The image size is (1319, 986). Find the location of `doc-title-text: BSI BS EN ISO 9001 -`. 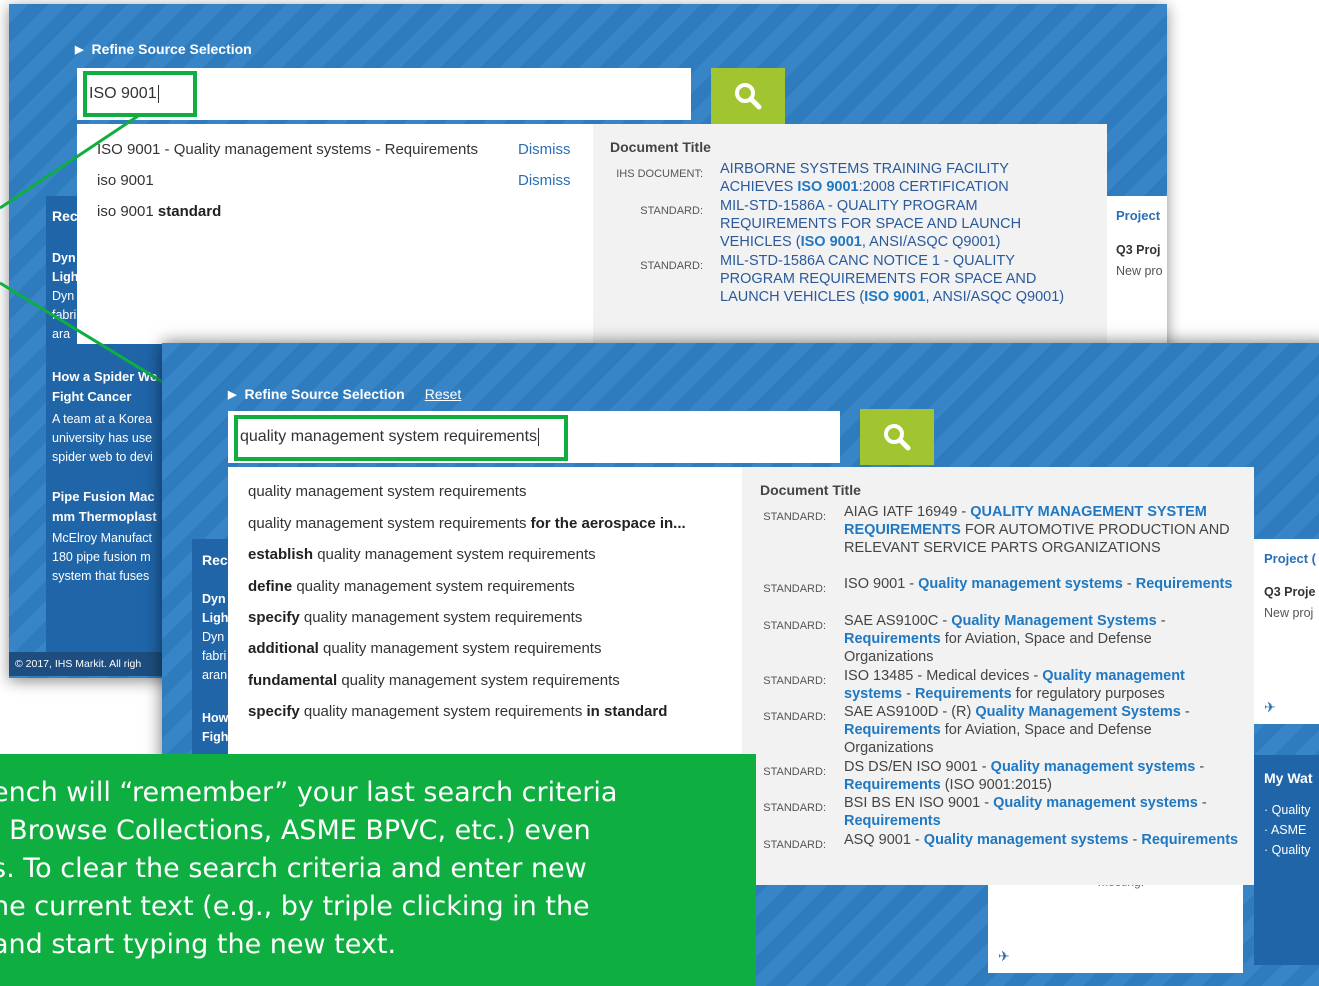

doc-title-text: BSI BS EN ISO 9001 - is located at coordinates (919, 803).